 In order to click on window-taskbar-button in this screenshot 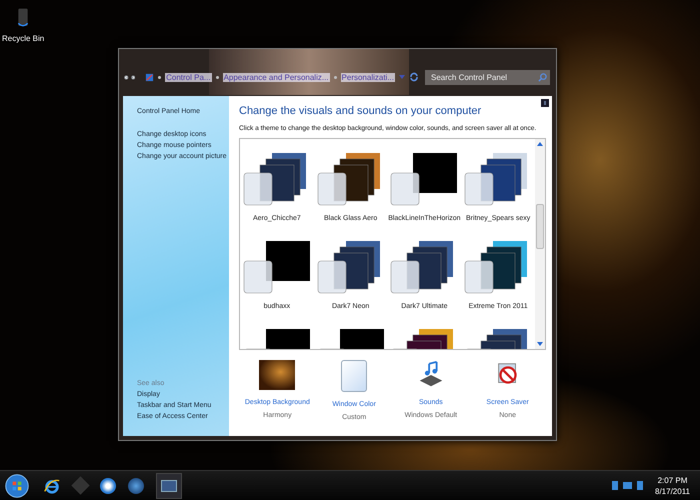, I will do `click(169, 485)`.